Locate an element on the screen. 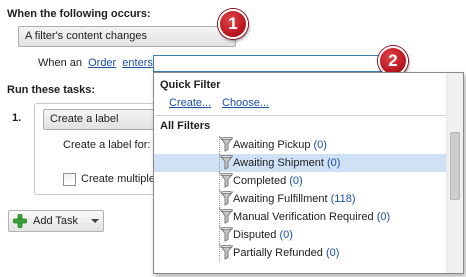  trigger-heading: When the following occurs: is located at coordinates (79, 14).